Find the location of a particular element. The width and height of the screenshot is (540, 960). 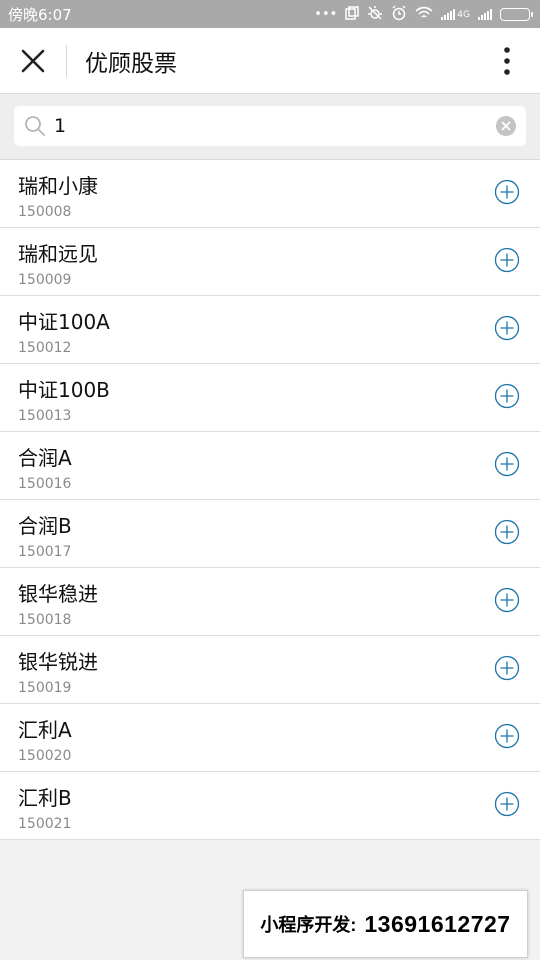

bug-icon is located at coordinates (375, 14).